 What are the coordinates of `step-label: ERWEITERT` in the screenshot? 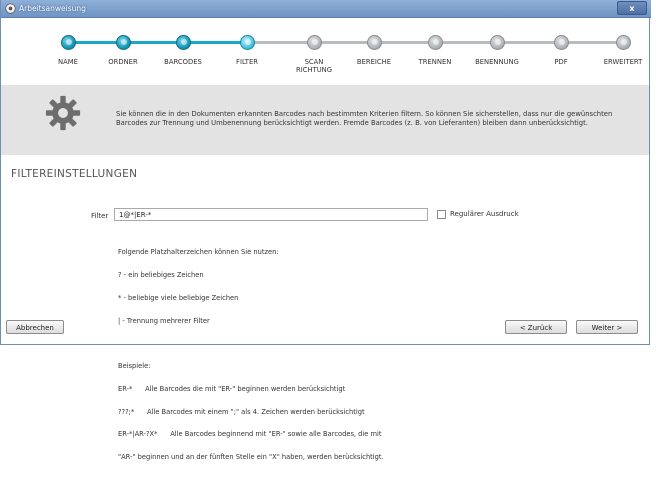 It's located at (623, 62).